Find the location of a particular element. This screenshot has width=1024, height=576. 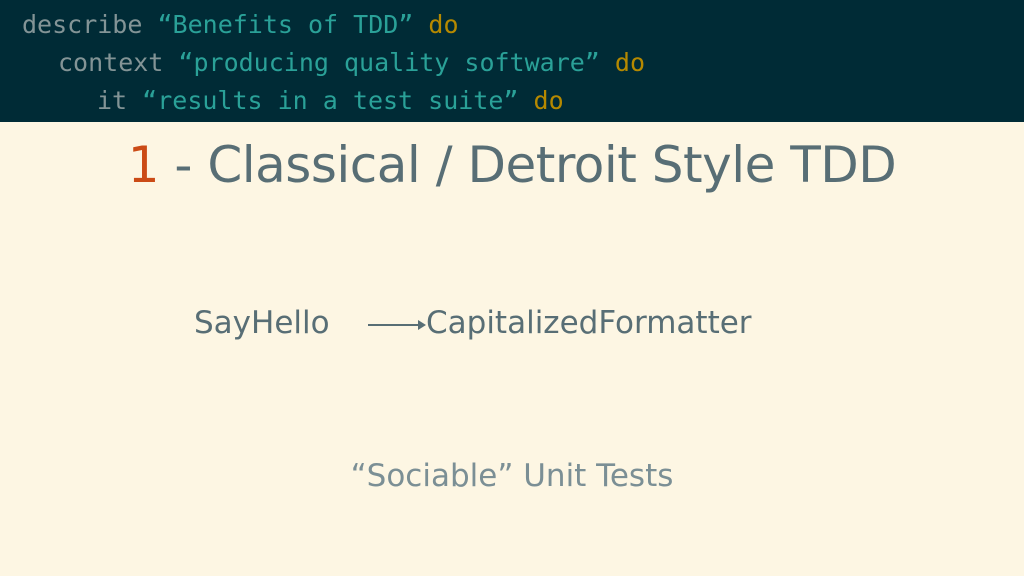

slide-subtitle: “Sociable” Unit Tests is located at coordinates (512, 476).